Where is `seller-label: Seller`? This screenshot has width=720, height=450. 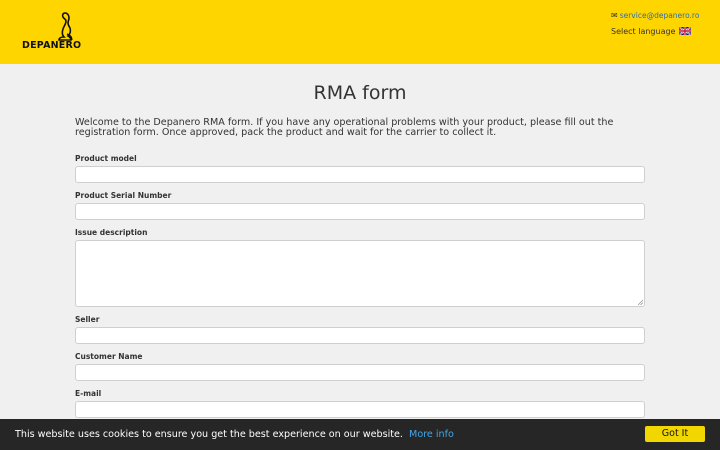 seller-label: Seller is located at coordinates (87, 319).